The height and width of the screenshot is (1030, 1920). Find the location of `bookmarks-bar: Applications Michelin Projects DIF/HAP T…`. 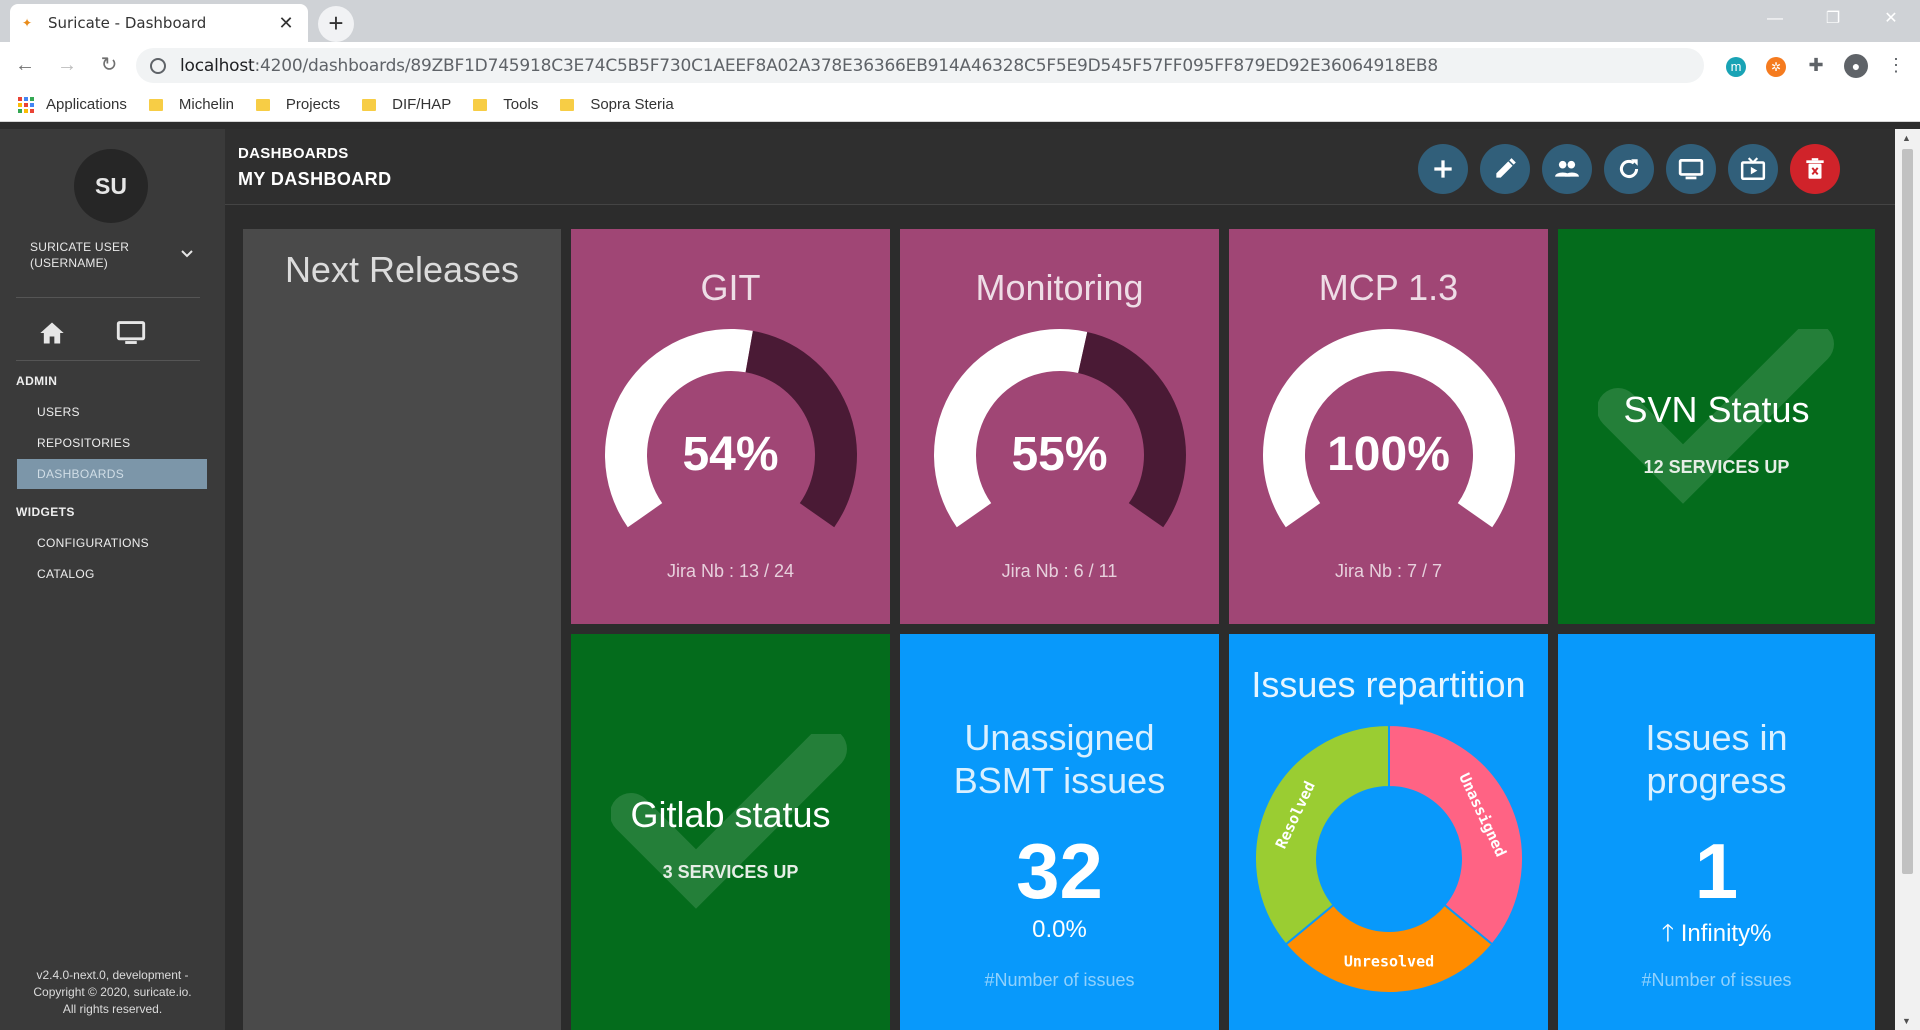

bookmarks-bar: Applications Michelin Projects DIF/HAP T… is located at coordinates (960, 105).